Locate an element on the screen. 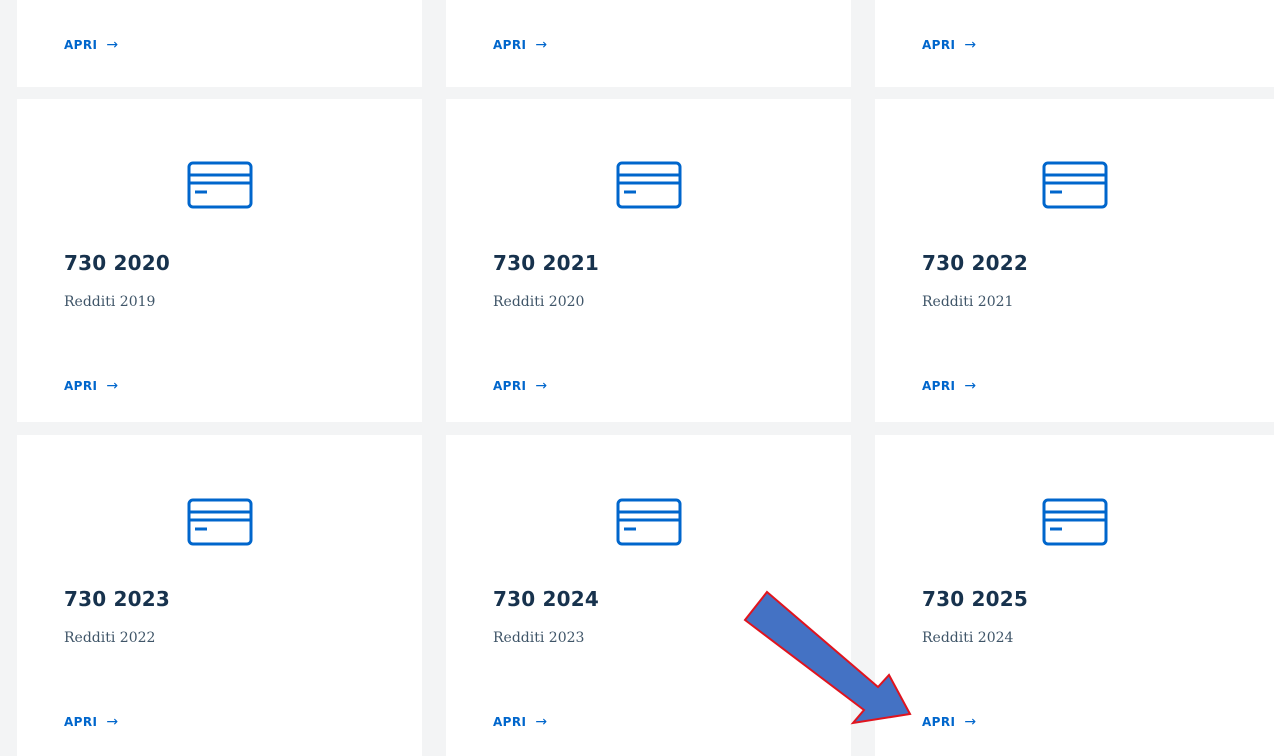 This screenshot has height=756, width=1274. card-title: 730 2021 is located at coordinates (546, 263).